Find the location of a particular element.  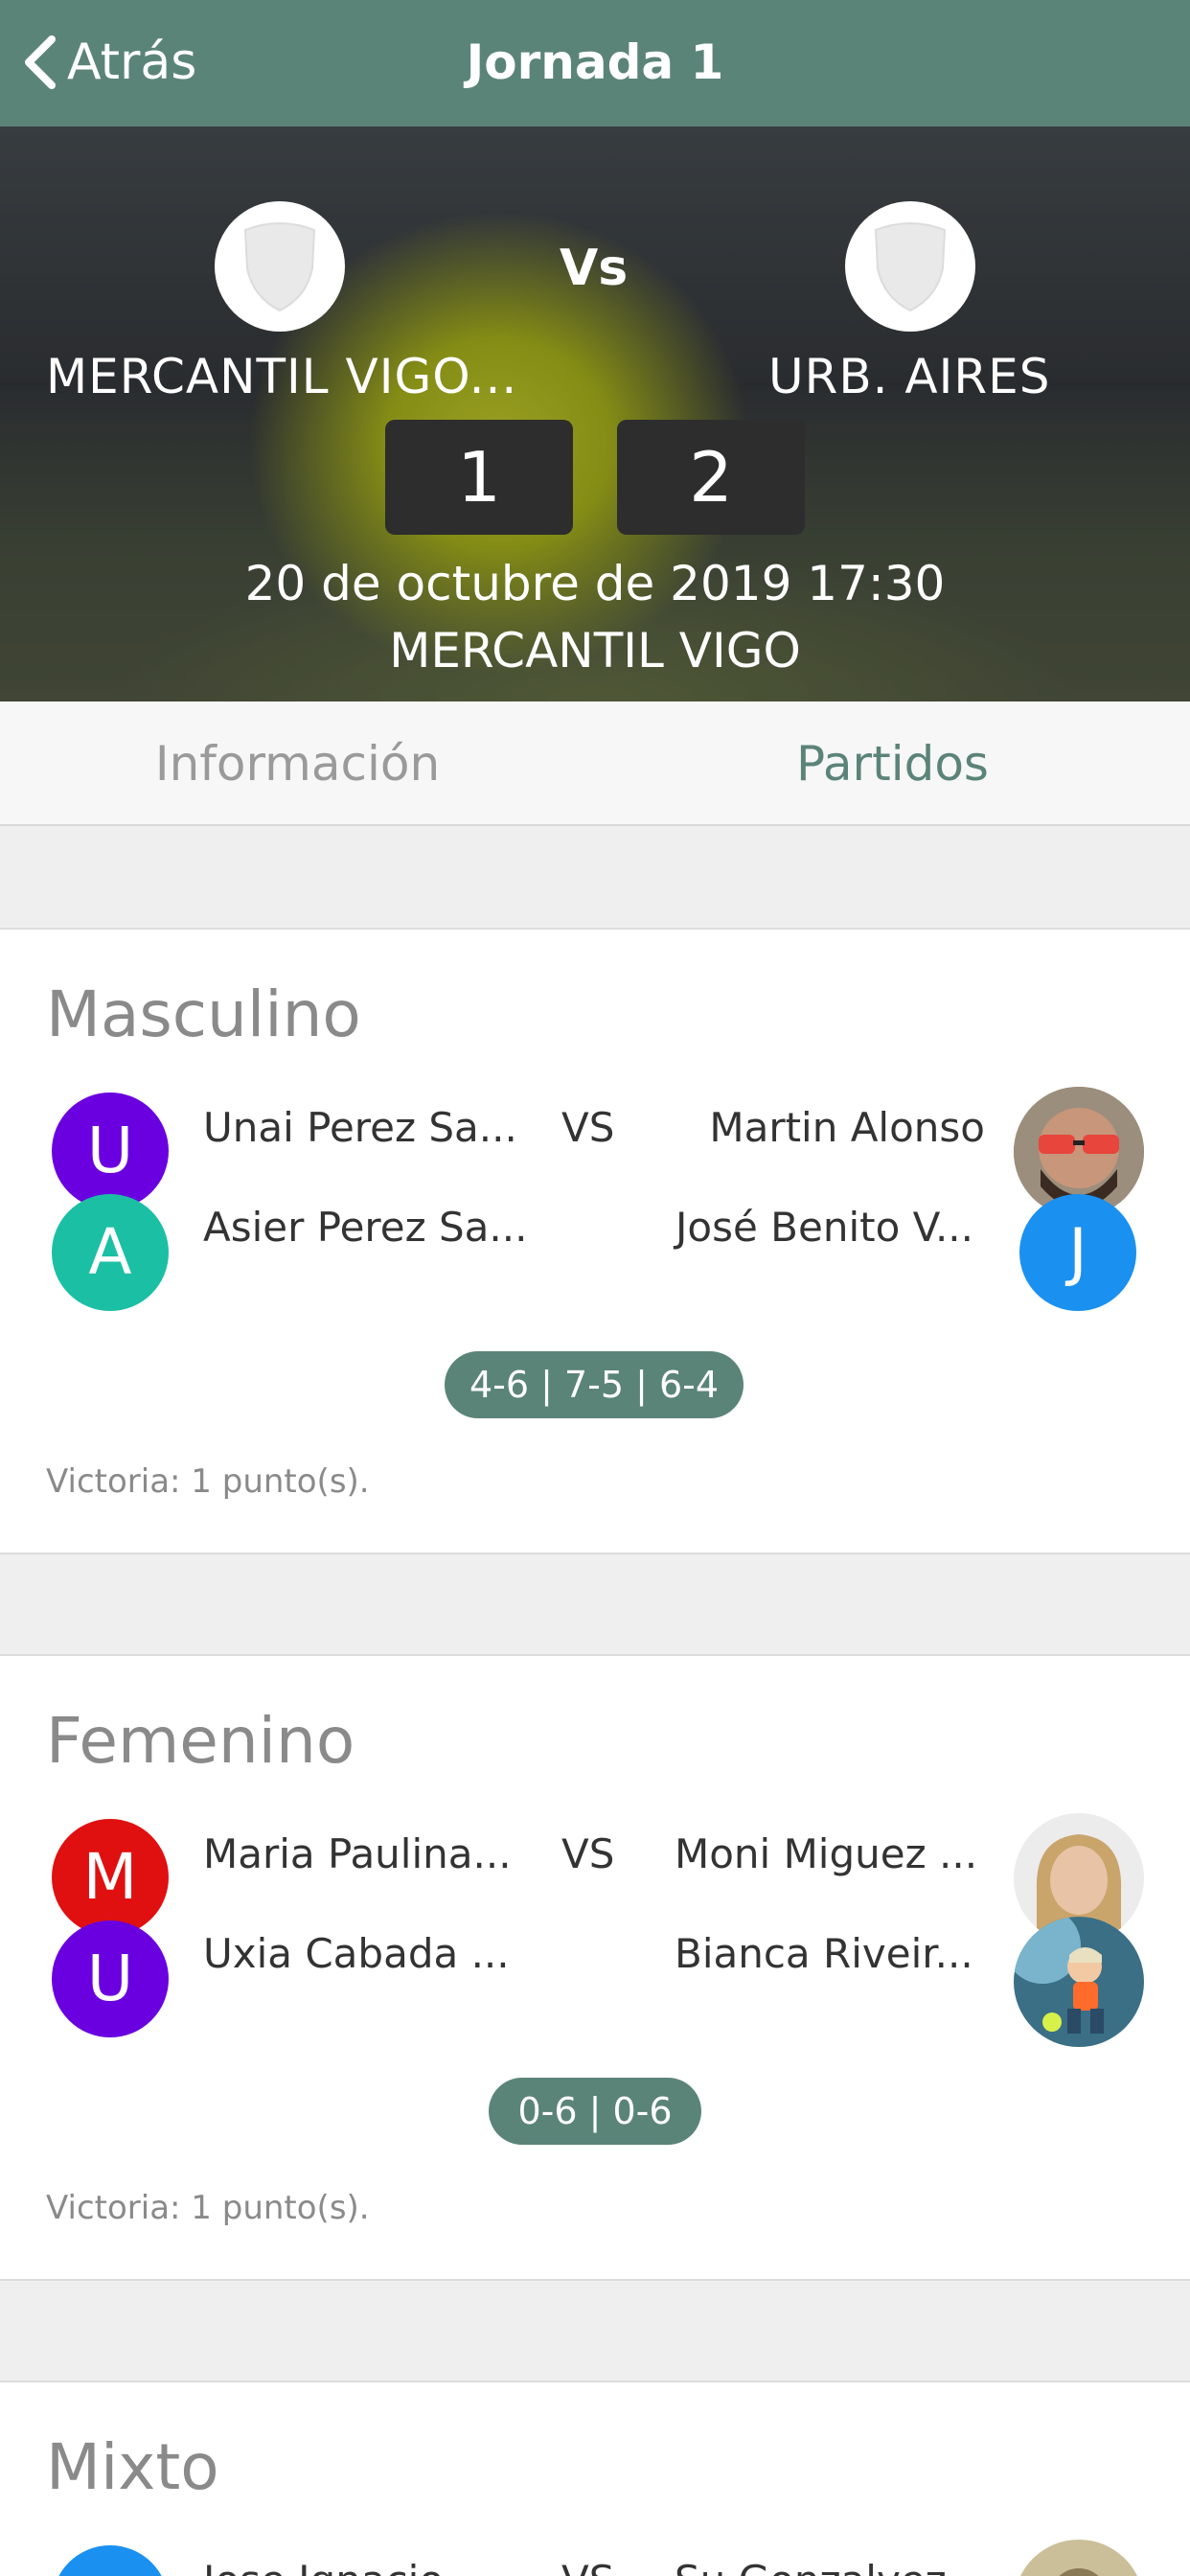

avatar: M is located at coordinates (111, 1878).